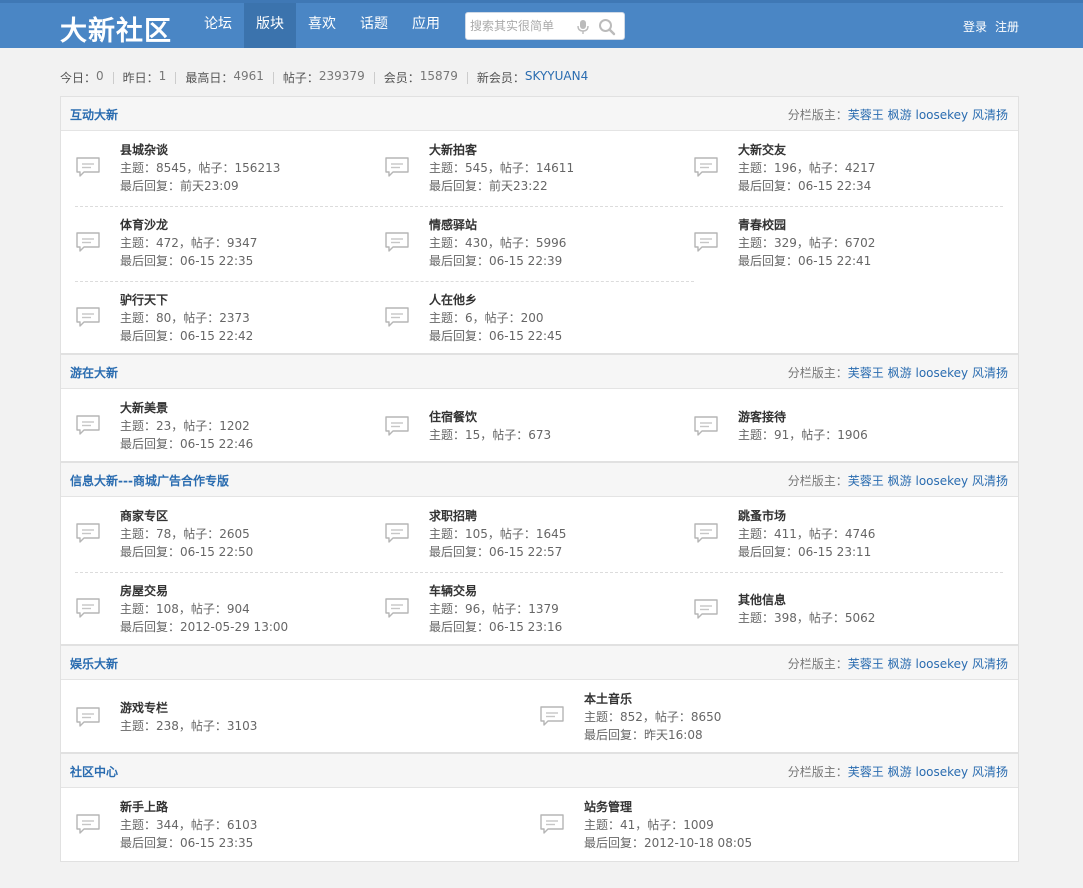 The width and height of the screenshot is (1083, 888). Describe the element at coordinates (149, 480) in the screenshot. I see `section-title: 信息大新---商城广告合作专版` at that location.